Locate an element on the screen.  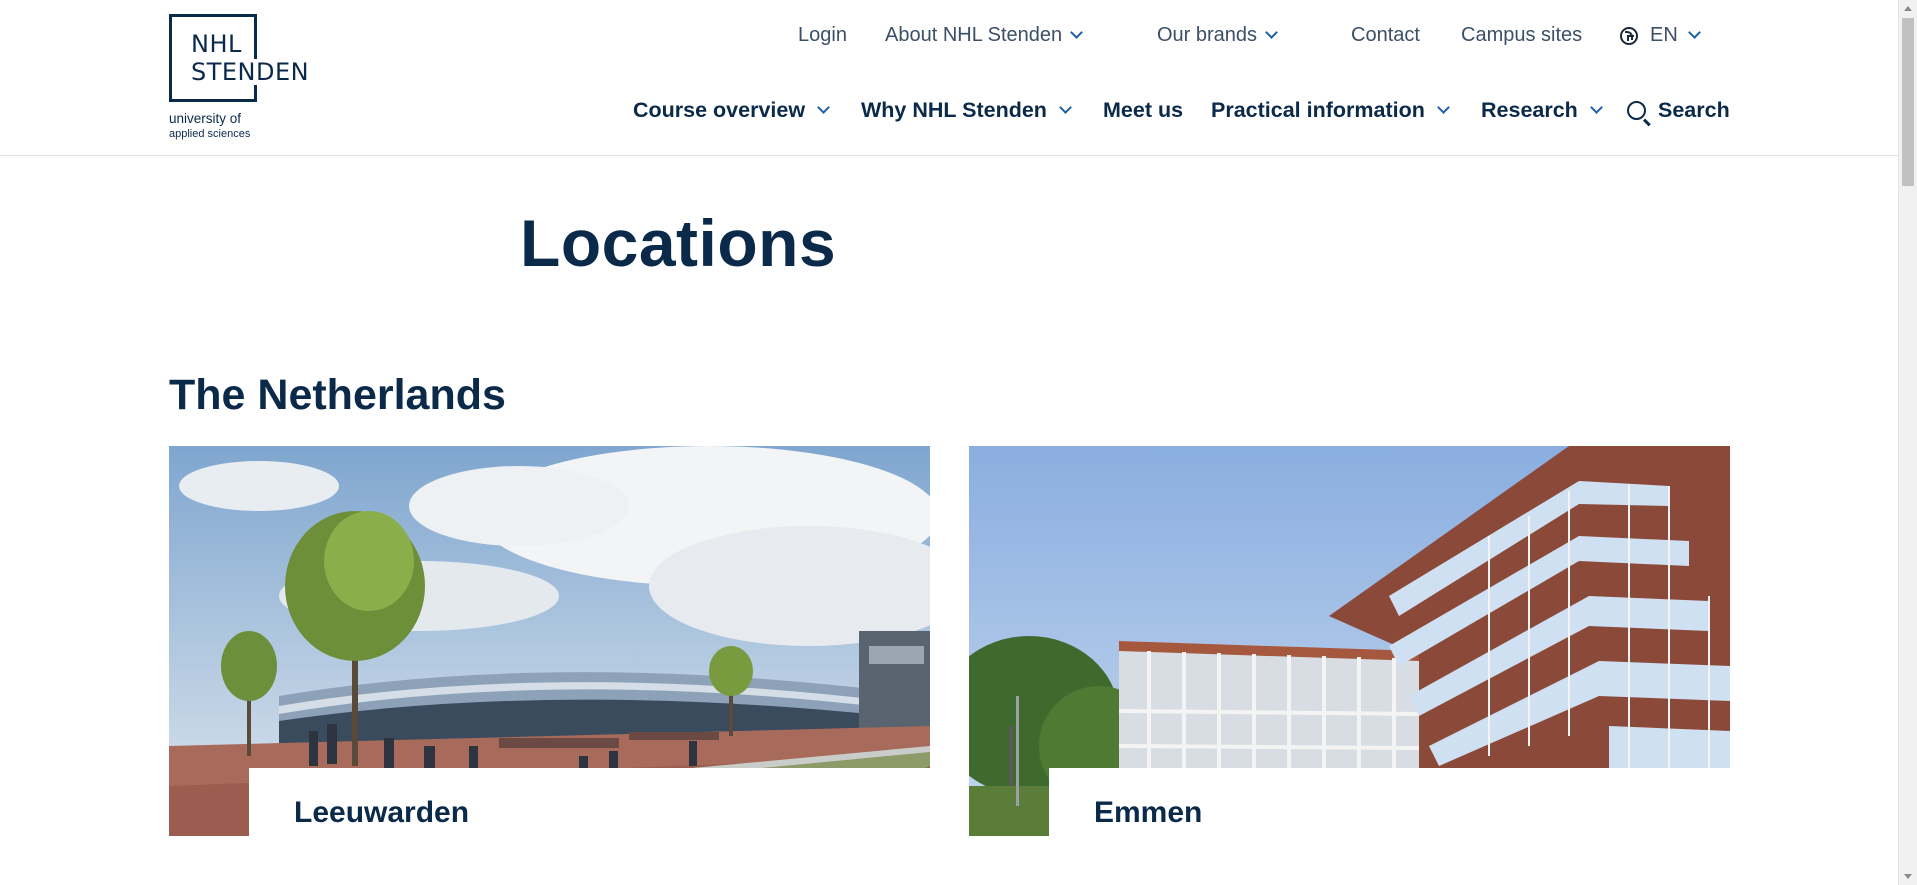
logo-text-line1: NHL is located at coordinates (217, 44).